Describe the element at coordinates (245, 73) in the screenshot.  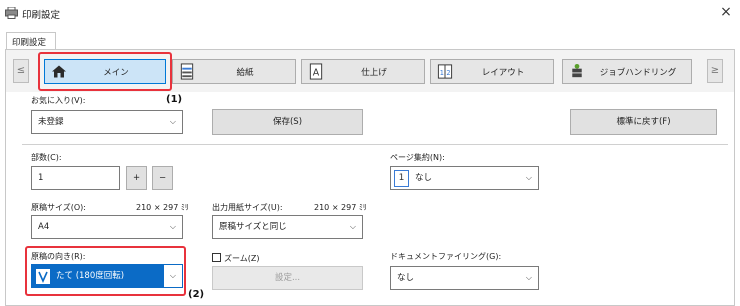
I see `tab-paper-label: 給紙` at that location.